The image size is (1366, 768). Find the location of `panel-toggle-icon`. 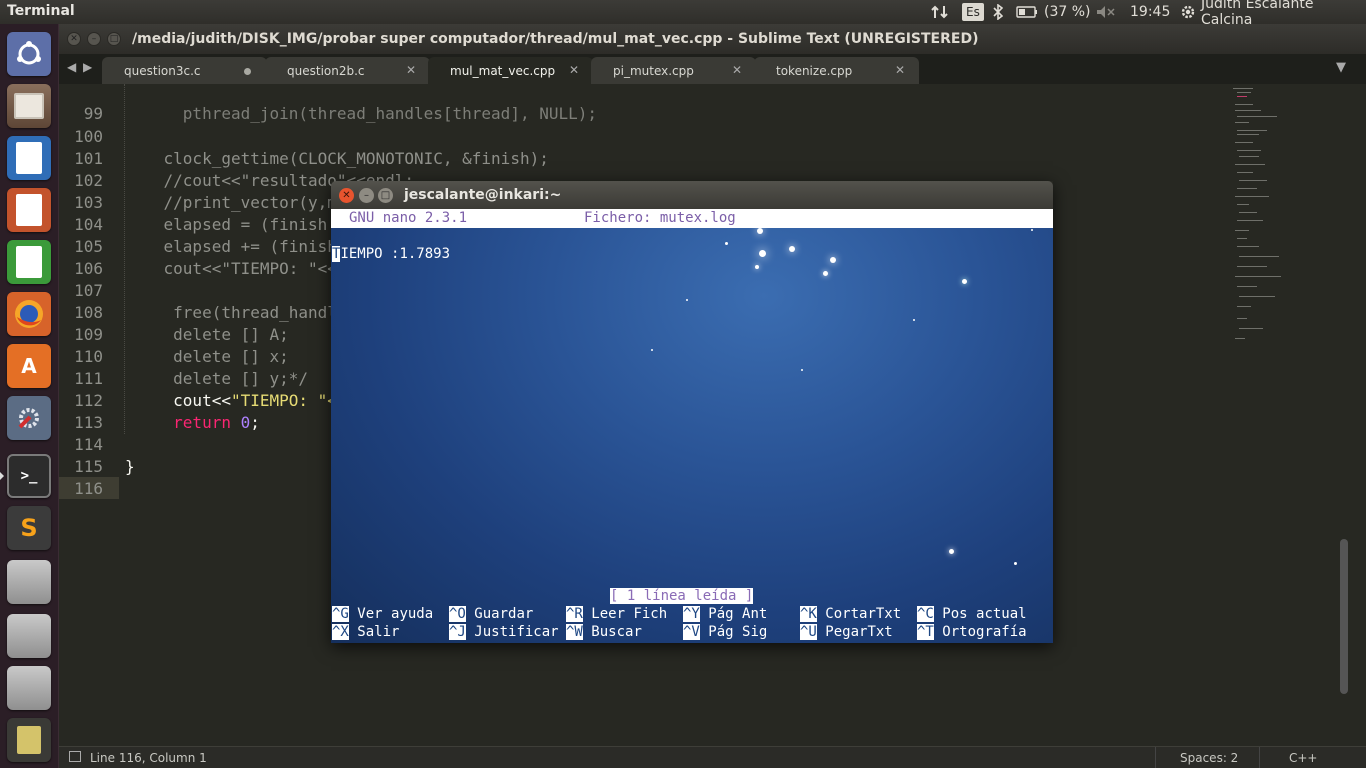

panel-toggle-icon is located at coordinates (75, 756).